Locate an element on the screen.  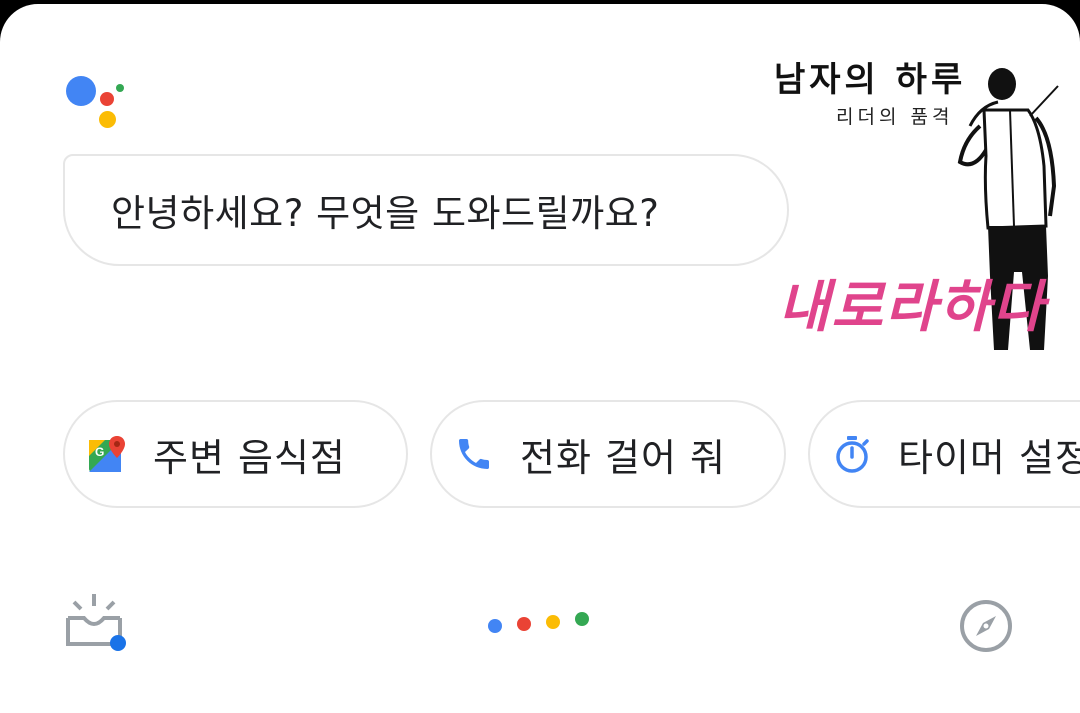
watermark-tagline: 내로라하다 is located at coordinates (912, 307).